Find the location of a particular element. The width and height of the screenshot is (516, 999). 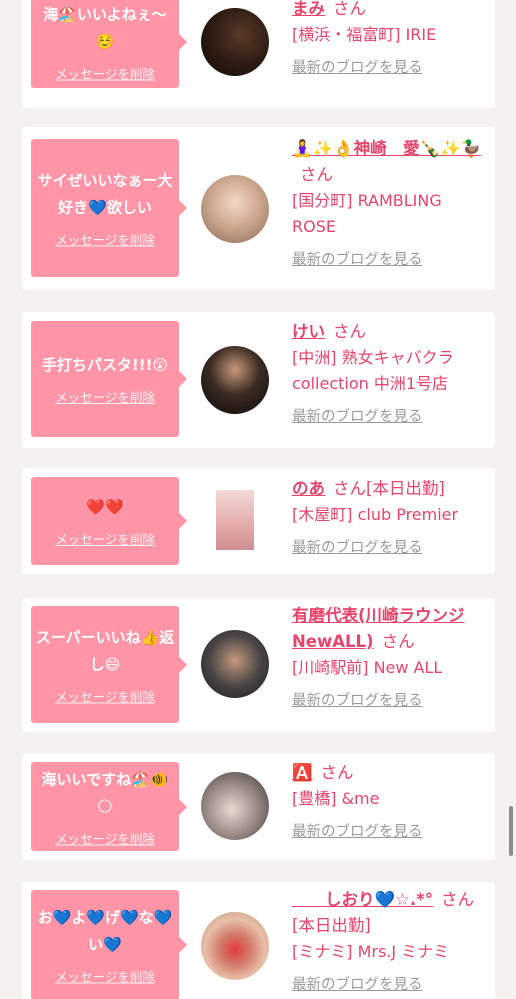

message-bubble: ❤️❤️ メッセージを削除 is located at coordinates (109, 521).